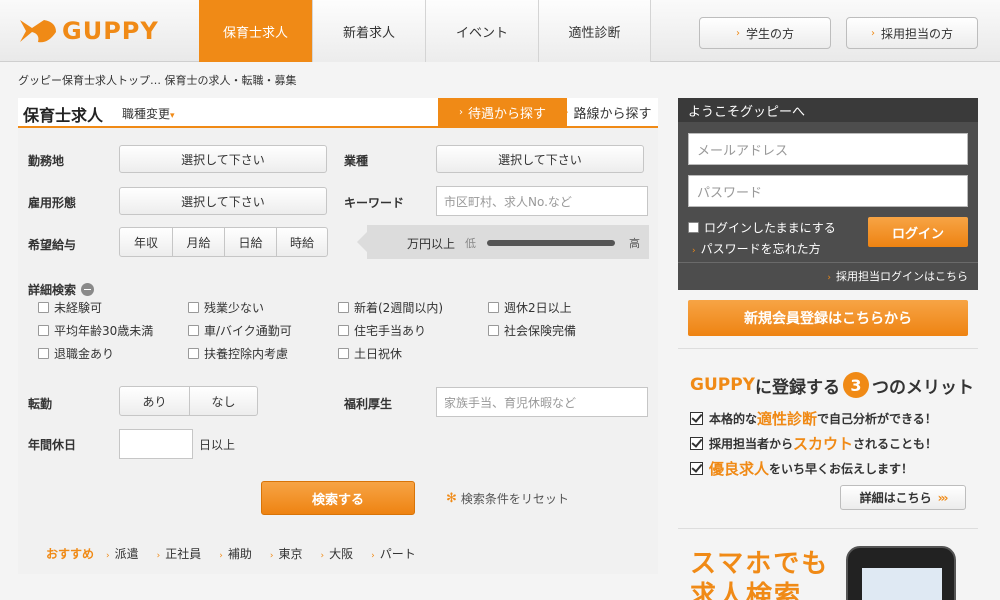 The height and width of the screenshot is (600, 1000). I want to click on checkbox-avg-age-under-30: 平均年齢30歳未満, so click(95, 330).